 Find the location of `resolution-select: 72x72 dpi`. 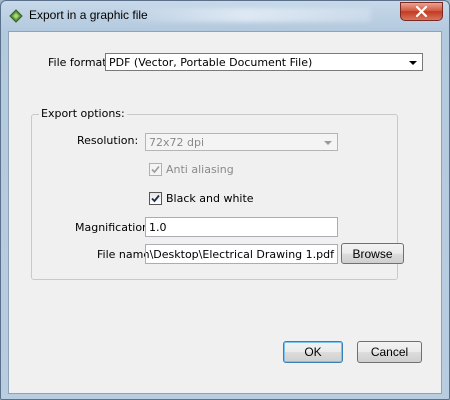

resolution-select: 72x72 dpi is located at coordinates (241, 142).